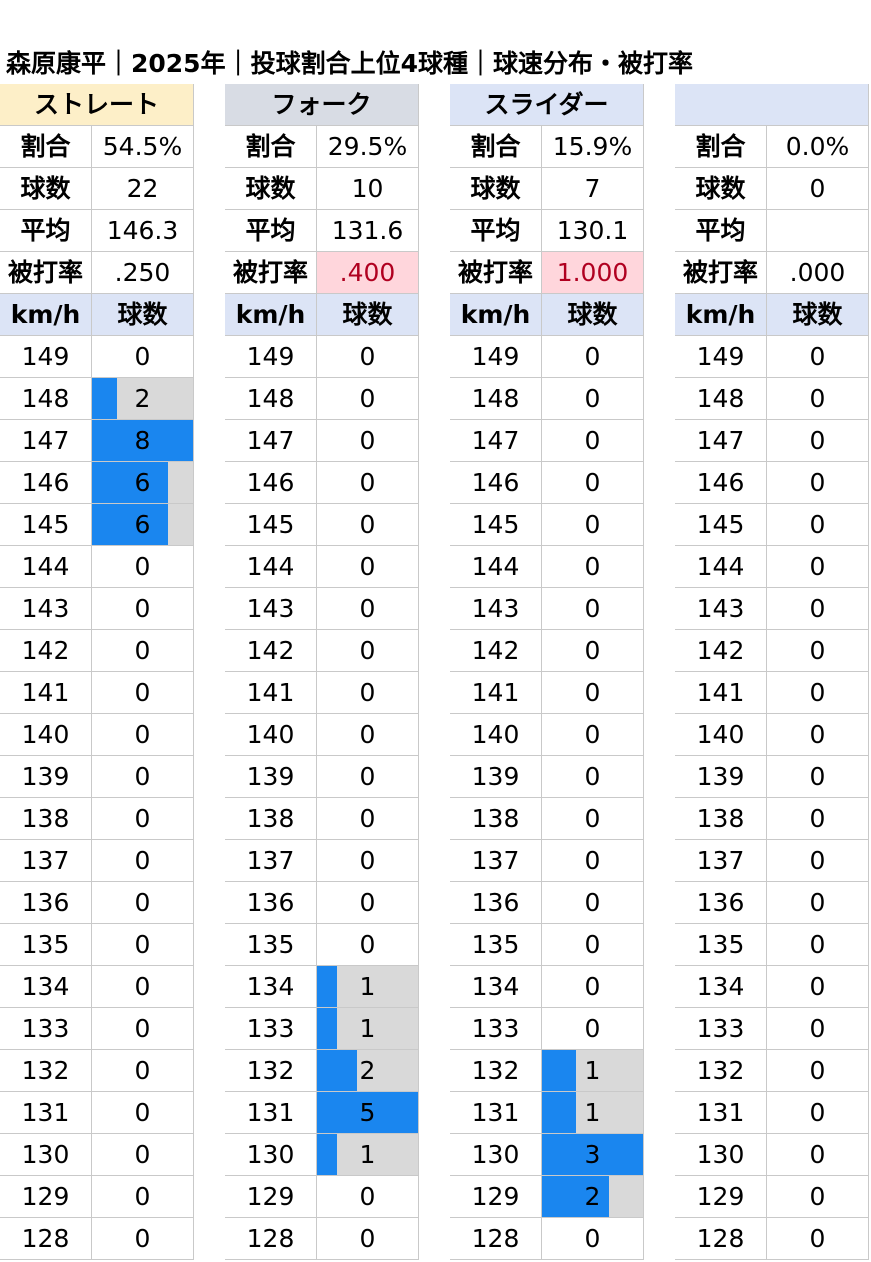 The width and height of the screenshot is (871, 1262). Describe the element at coordinates (46, 357) in the screenshot. I see `speed-cell: 149` at that location.